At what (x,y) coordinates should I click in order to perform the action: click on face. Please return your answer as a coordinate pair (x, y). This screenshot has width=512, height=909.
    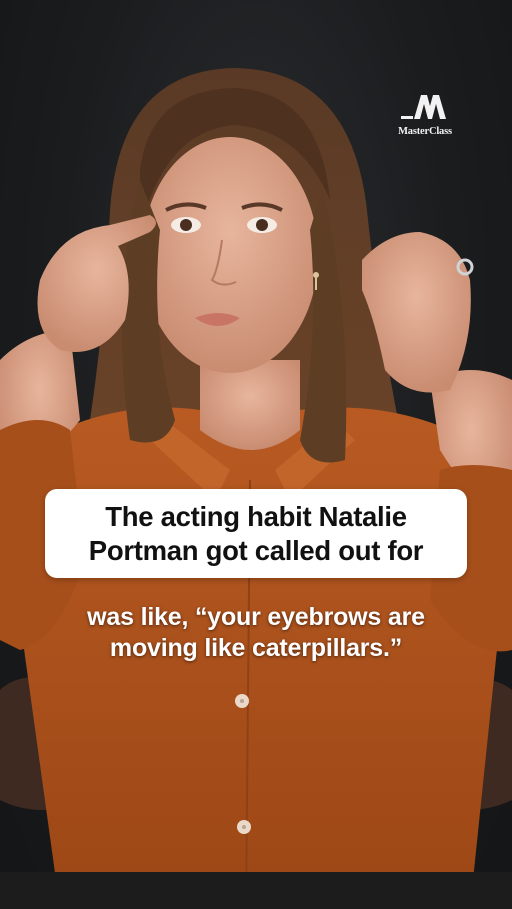
    Looking at the image, I should click on (230, 255).